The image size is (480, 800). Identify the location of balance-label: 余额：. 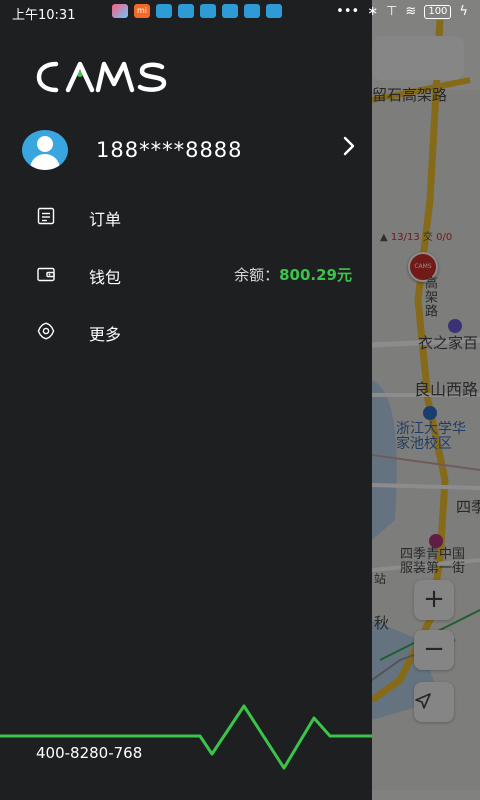
(257, 275).